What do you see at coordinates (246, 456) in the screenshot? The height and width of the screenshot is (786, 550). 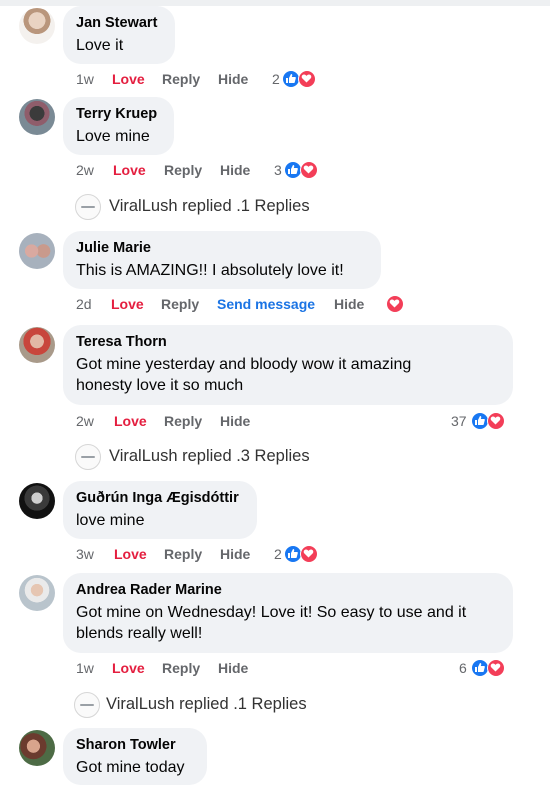 I see `reply-summary: replied .3 Replies` at bounding box center [246, 456].